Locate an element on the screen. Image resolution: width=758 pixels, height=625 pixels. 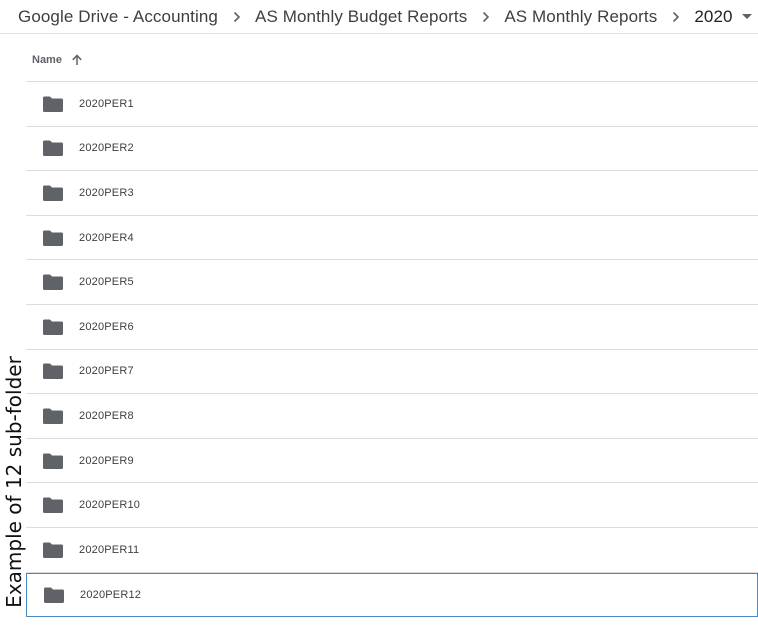
breadcrumb-item-as-monthly-budget-reports: AS Monthly Budget Reports is located at coordinates (361, 17).